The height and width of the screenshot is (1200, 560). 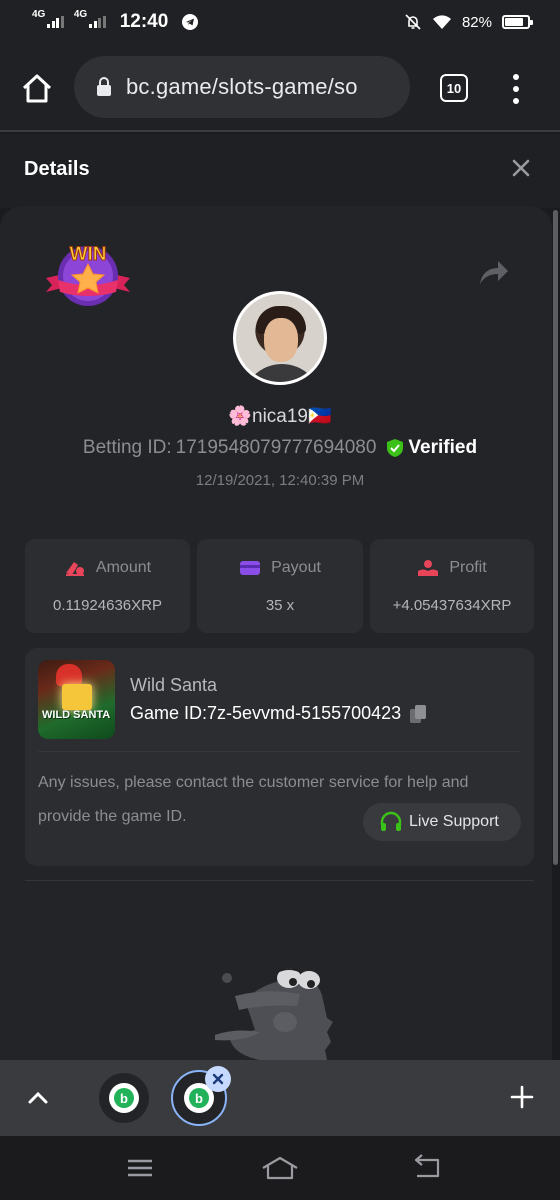 I want to click on bcgame-logo-icon: b, so click(x=124, y=1098).